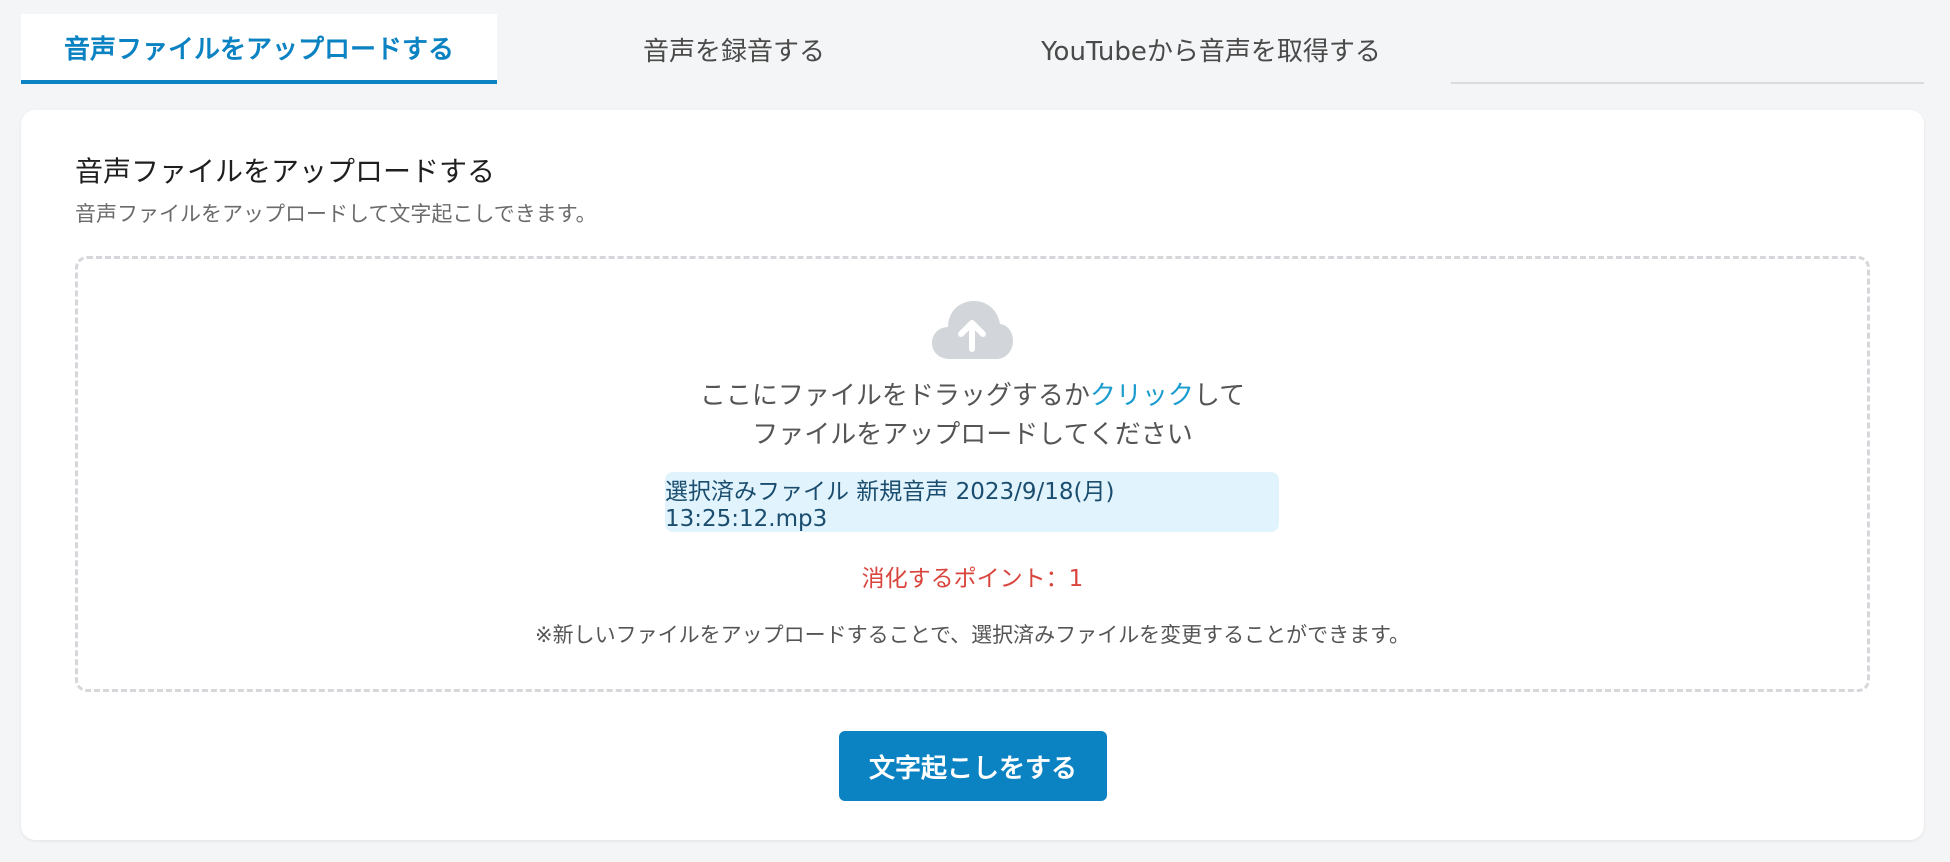  What do you see at coordinates (972, 330) in the screenshot?
I see `cloud-upload-icon` at bounding box center [972, 330].